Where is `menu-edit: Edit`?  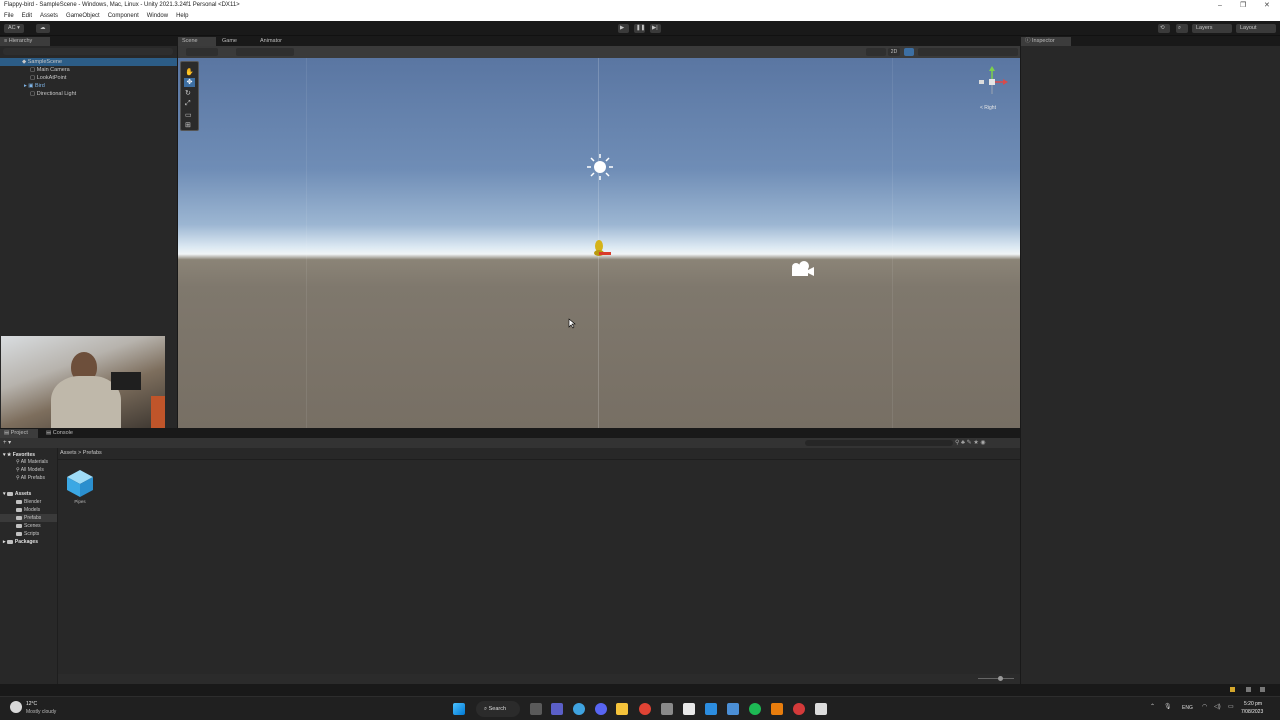 menu-edit: Edit is located at coordinates (27, 16).